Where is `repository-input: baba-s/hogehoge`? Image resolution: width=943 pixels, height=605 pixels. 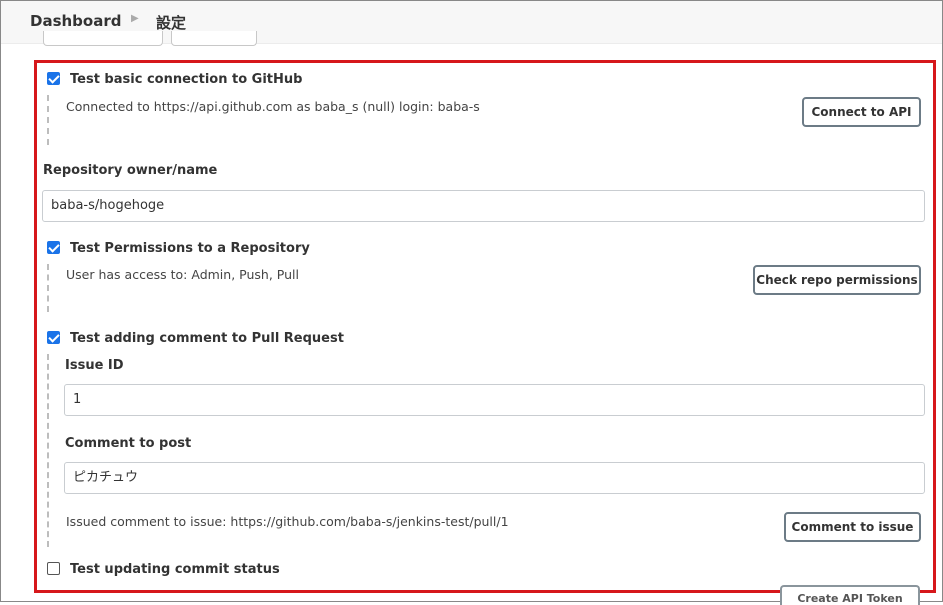 repository-input: baba-s/hogehoge is located at coordinates (483, 206).